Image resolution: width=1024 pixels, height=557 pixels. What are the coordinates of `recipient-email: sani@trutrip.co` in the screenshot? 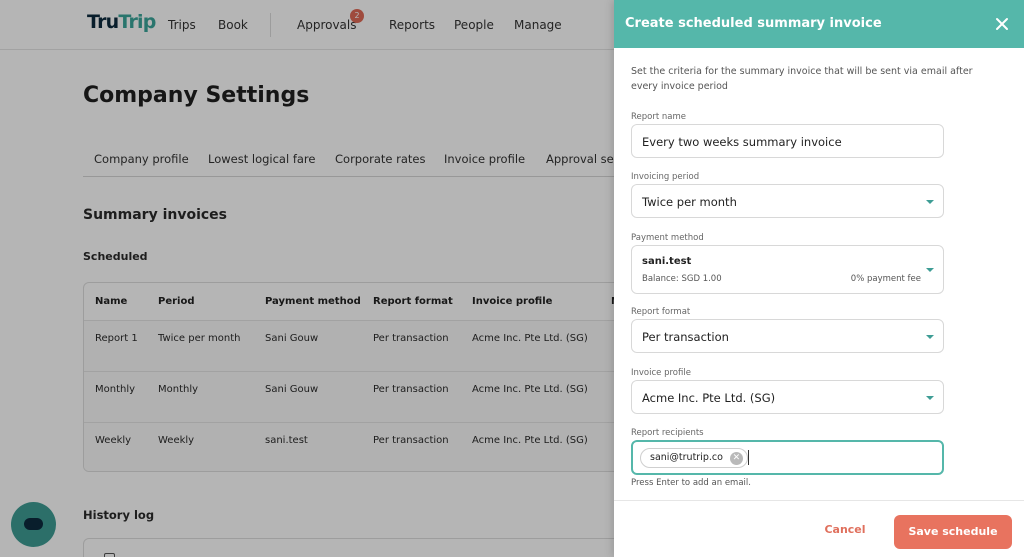 It's located at (686, 457).